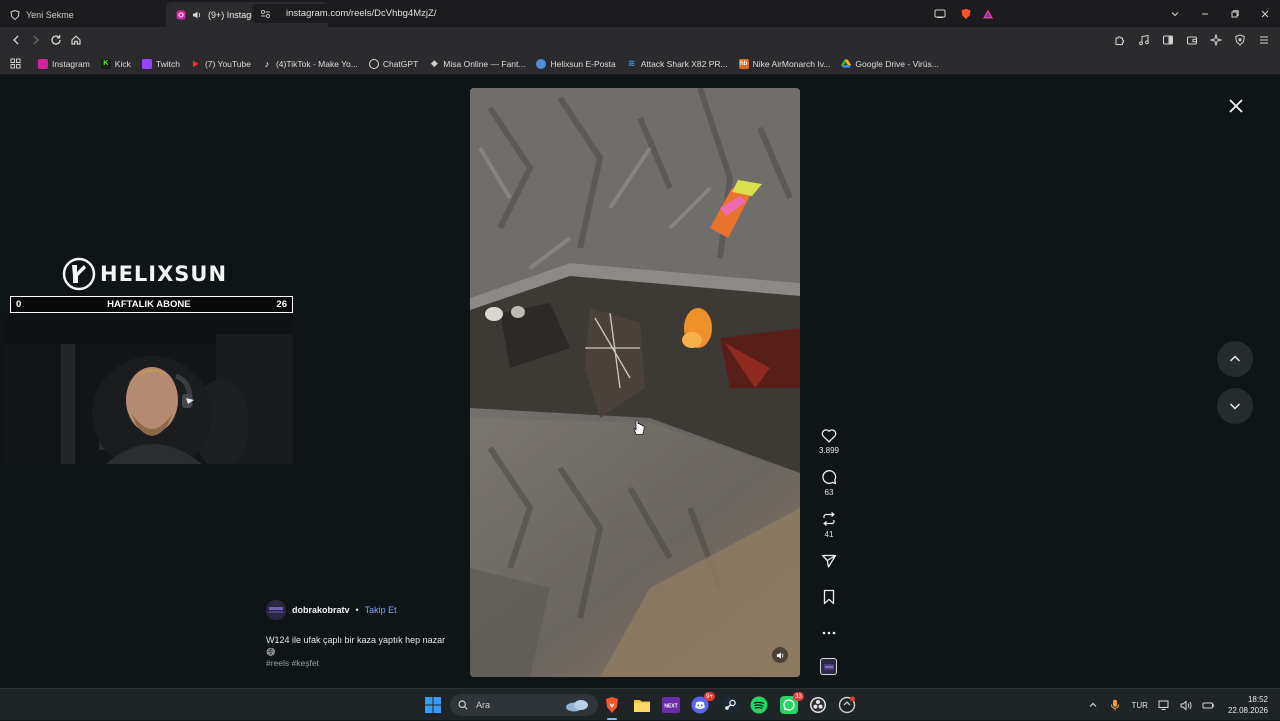 The image size is (1280, 721). Describe the element at coordinates (1236, 106) in the screenshot. I see `close-icon` at that location.